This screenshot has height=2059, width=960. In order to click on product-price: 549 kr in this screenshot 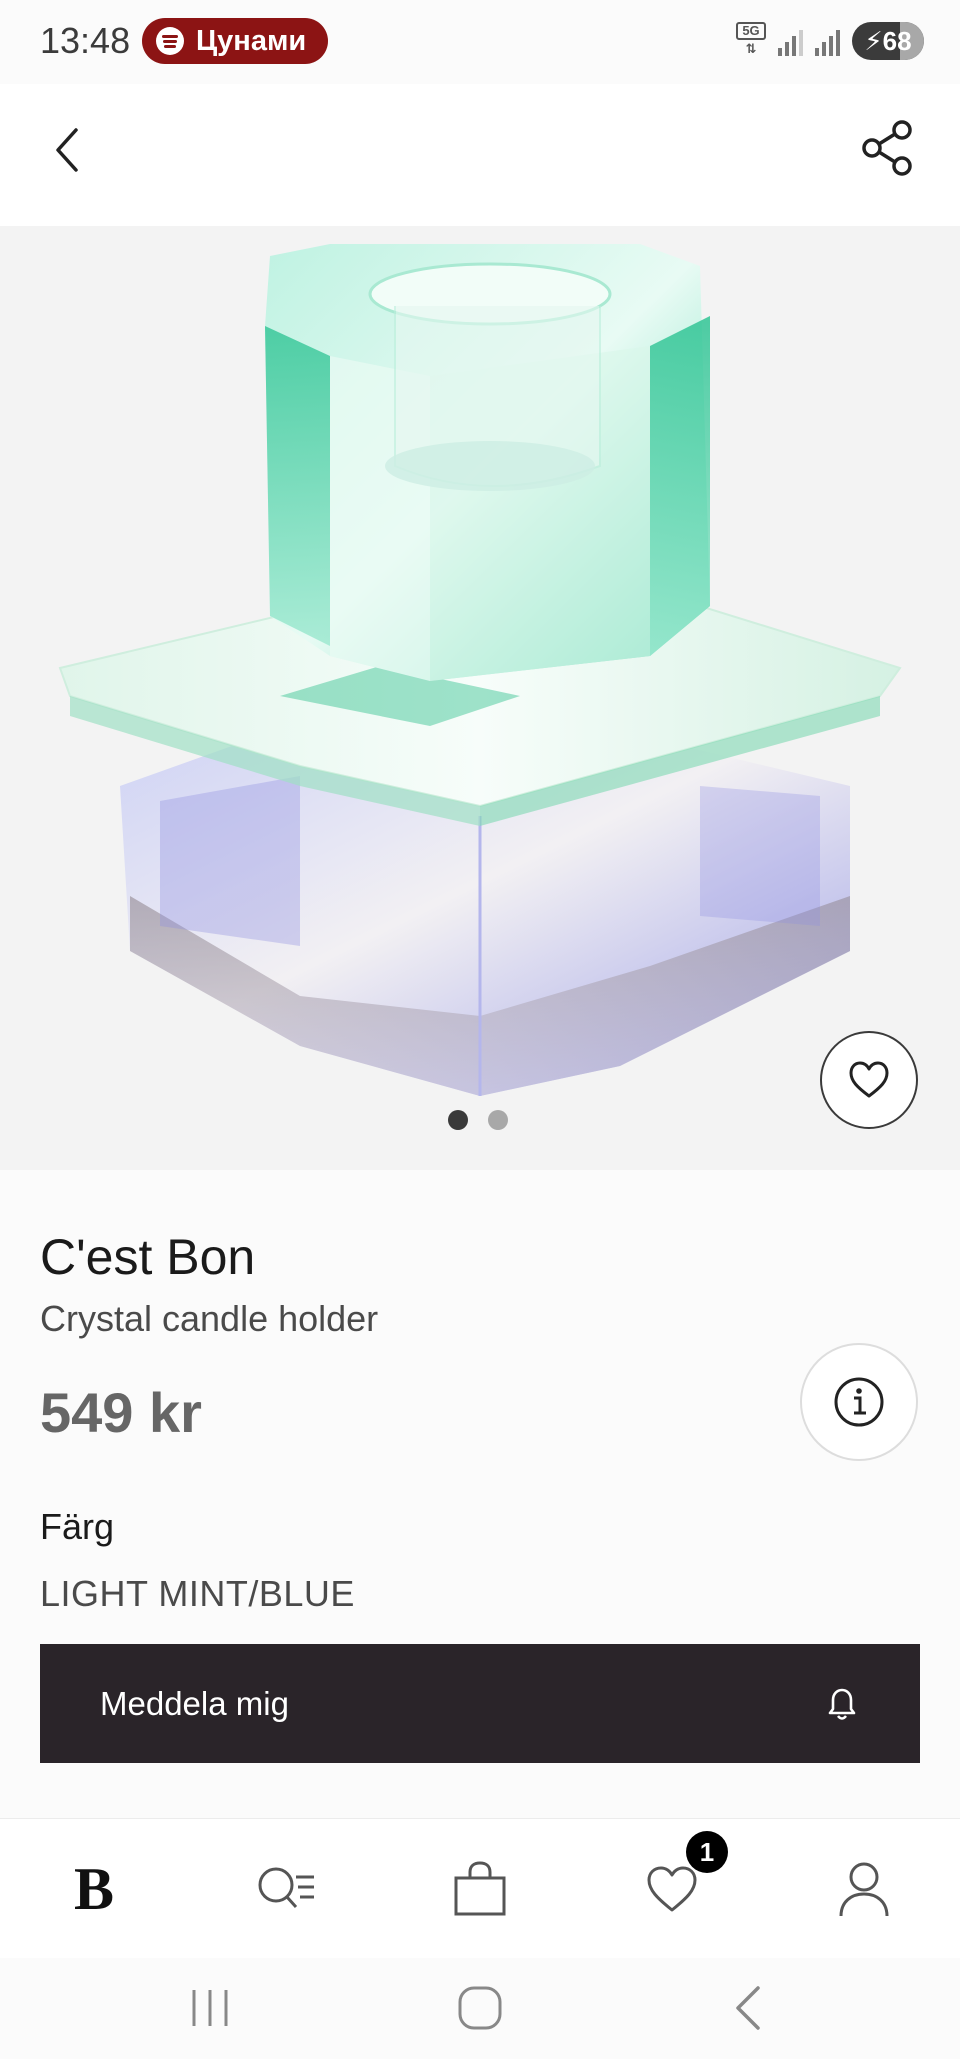, I will do `click(121, 1412)`.